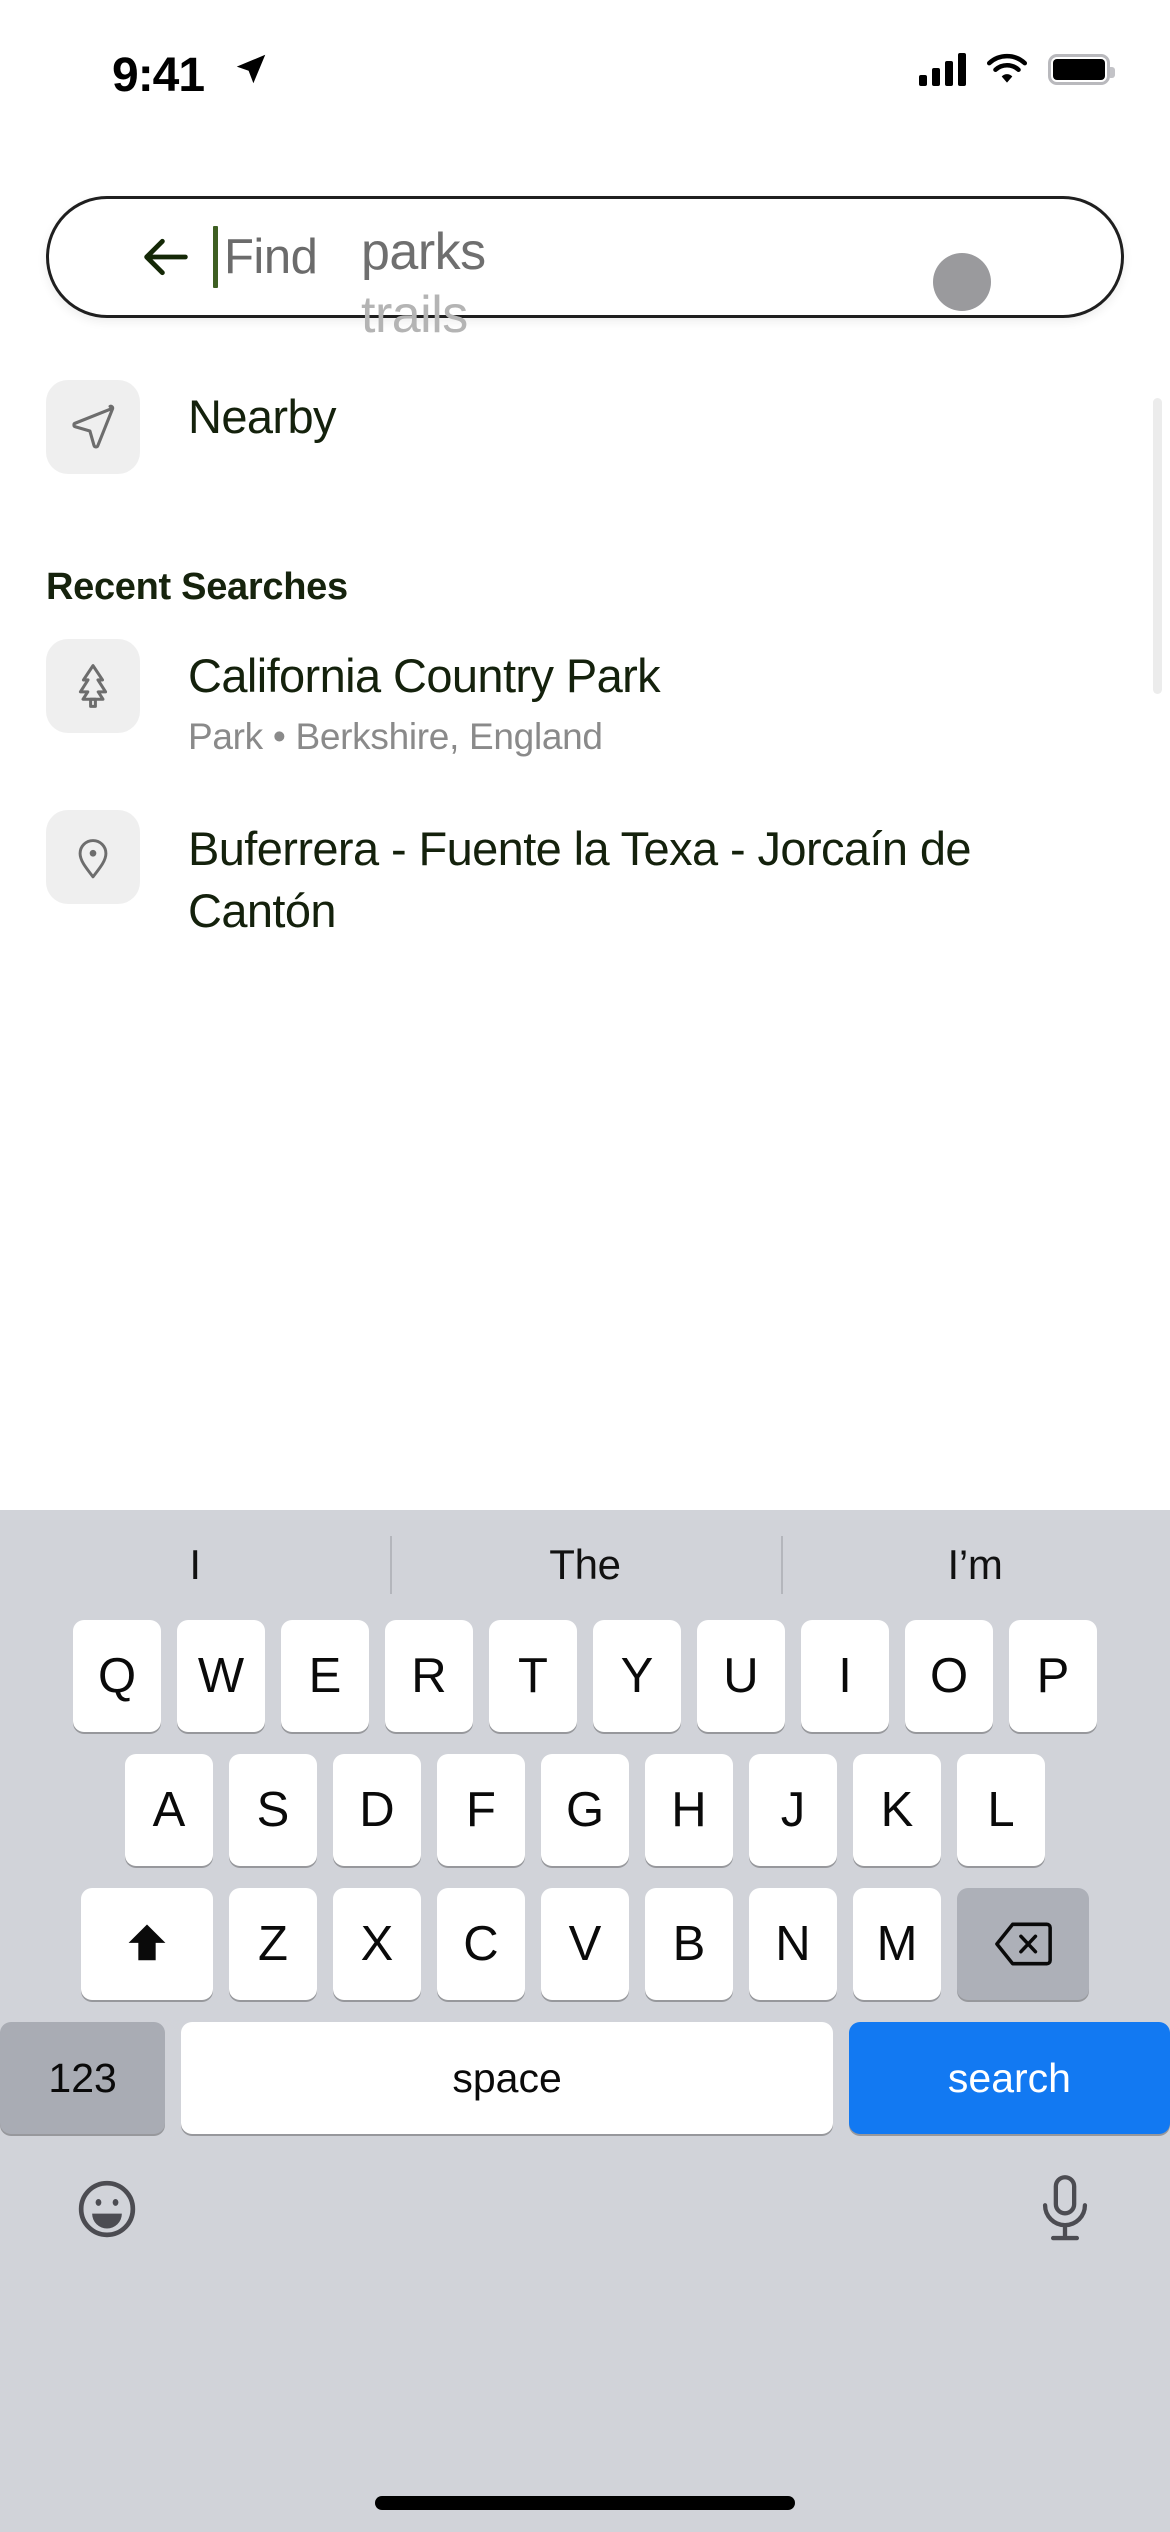 The height and width of the screenshot is (2532, 1170). Describe the element at coordinates (897, 1944) in the screenshot. I see `key-m: M` at that location.